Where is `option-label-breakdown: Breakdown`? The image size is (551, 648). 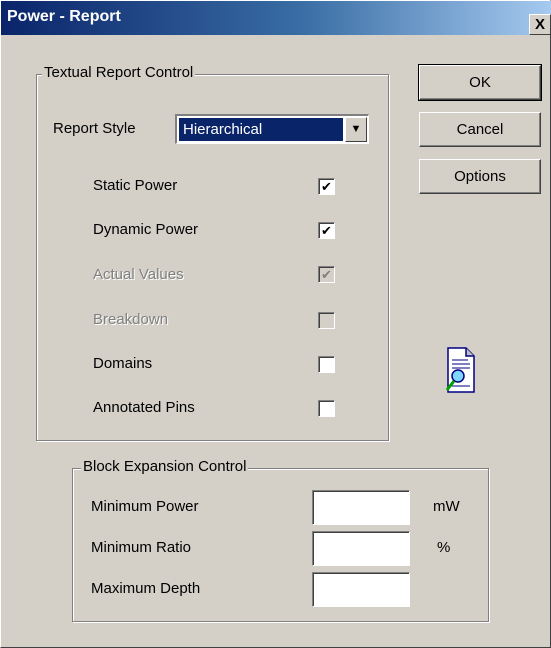 option-label-breakdown: Breakdown is located at coordinates (131, 319).